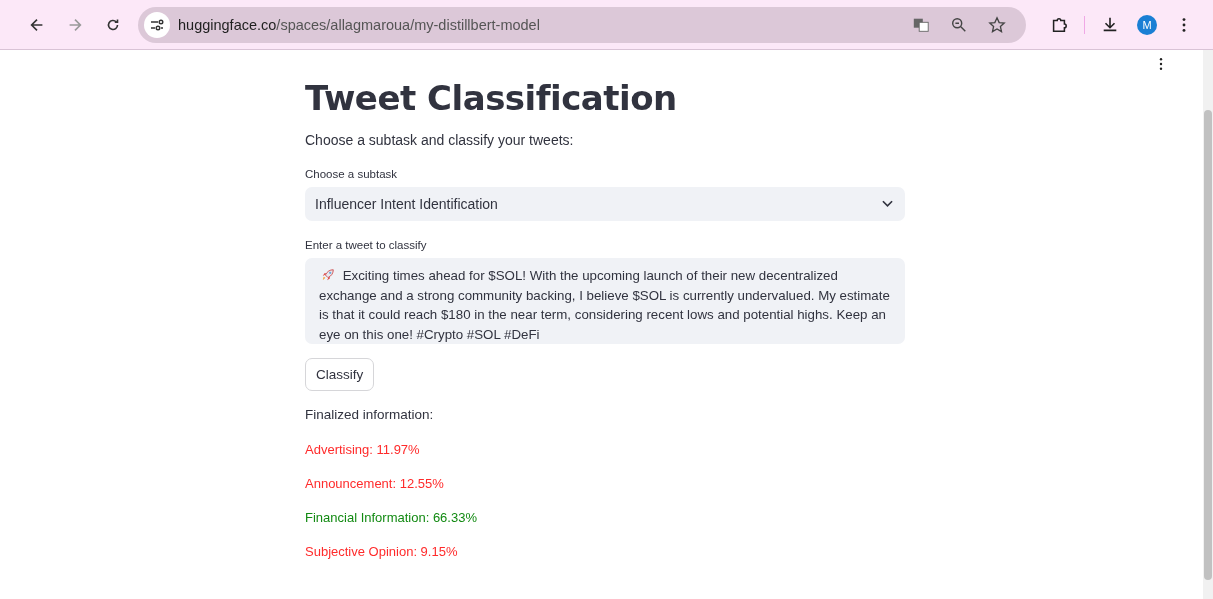  I want to click on result-text: Advertising: 11.97%, so click(363, 449).